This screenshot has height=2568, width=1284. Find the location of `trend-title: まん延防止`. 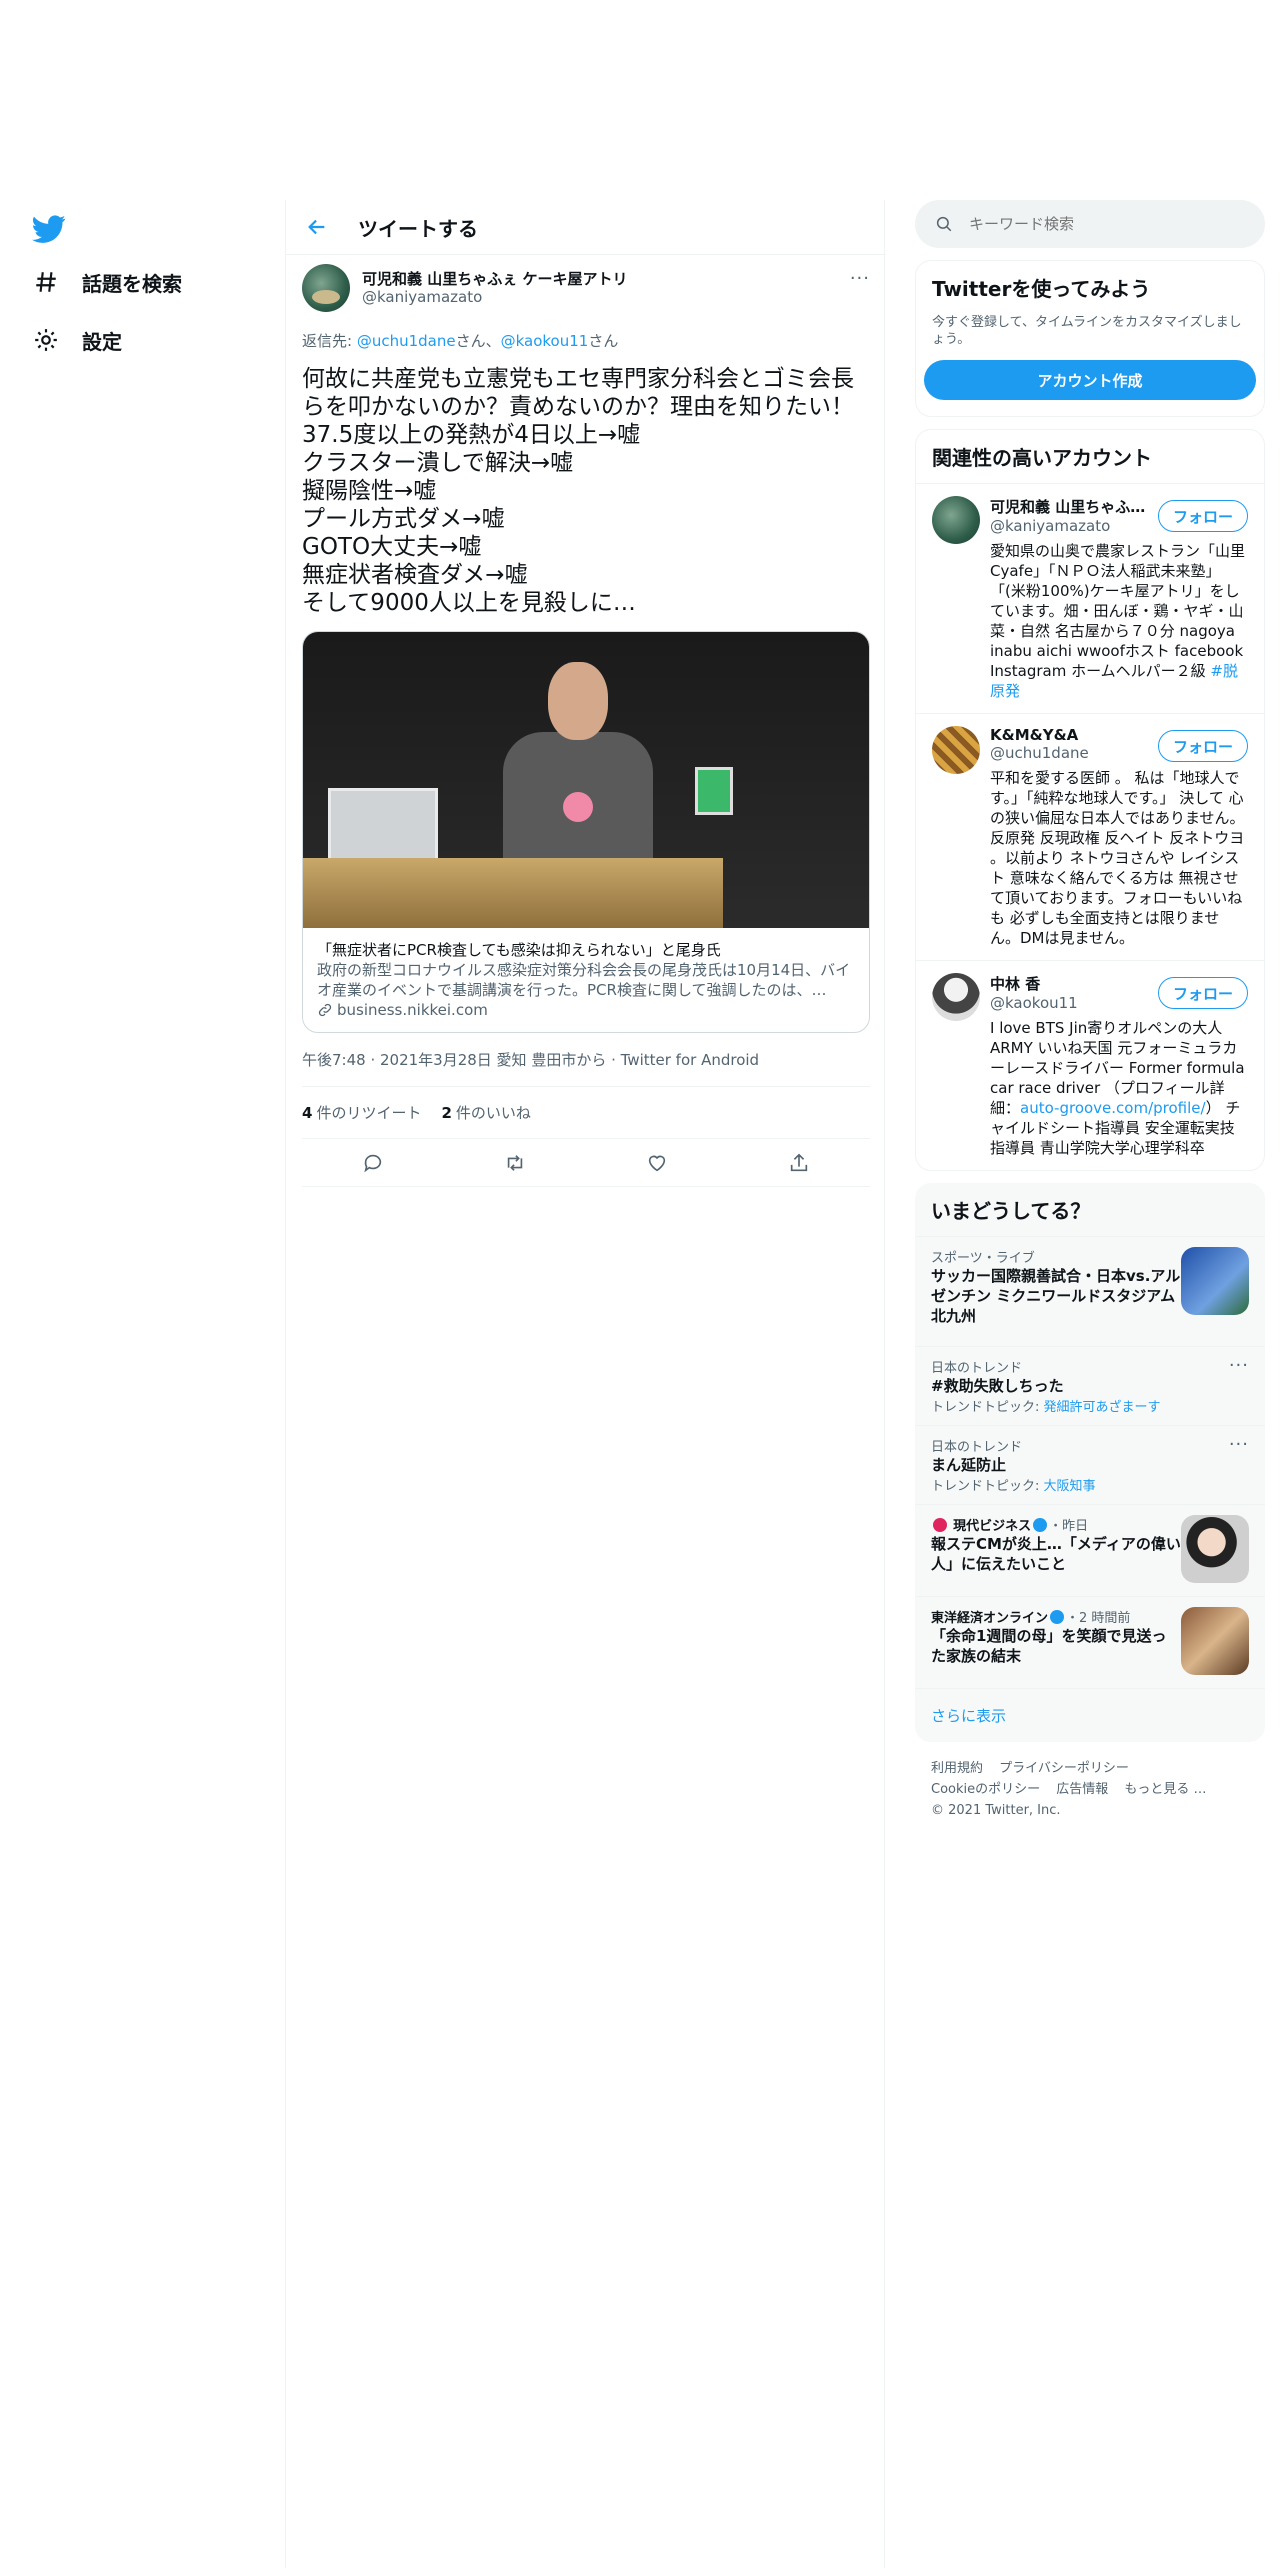

trend-title: まん延防止 is located at coordinates (969, 1465).